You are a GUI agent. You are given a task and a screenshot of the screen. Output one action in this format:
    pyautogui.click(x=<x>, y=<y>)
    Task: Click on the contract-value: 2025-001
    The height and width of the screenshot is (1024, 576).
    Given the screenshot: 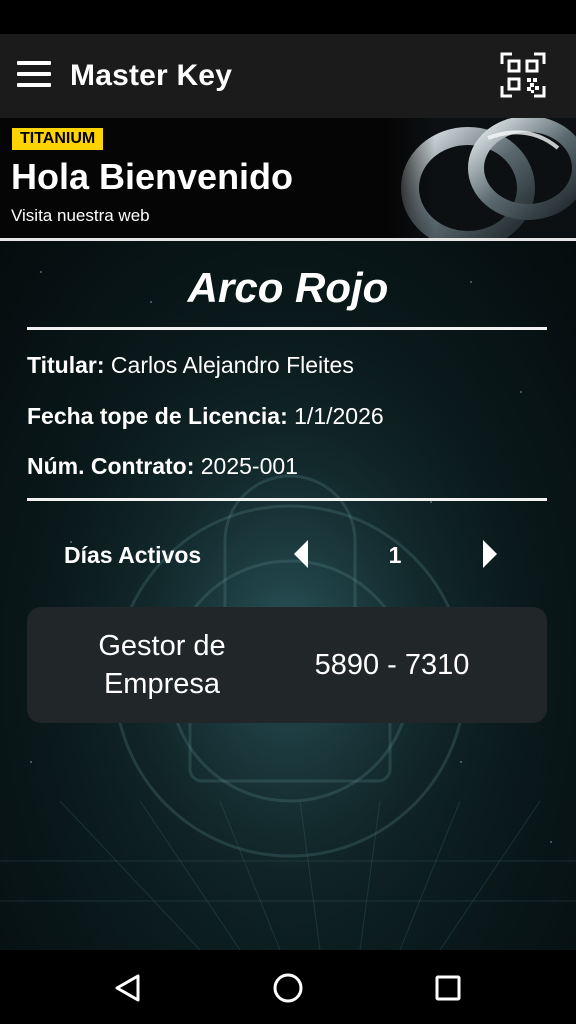 What is the action you would take?
    pyautogui.click(x=249, y=466)
    